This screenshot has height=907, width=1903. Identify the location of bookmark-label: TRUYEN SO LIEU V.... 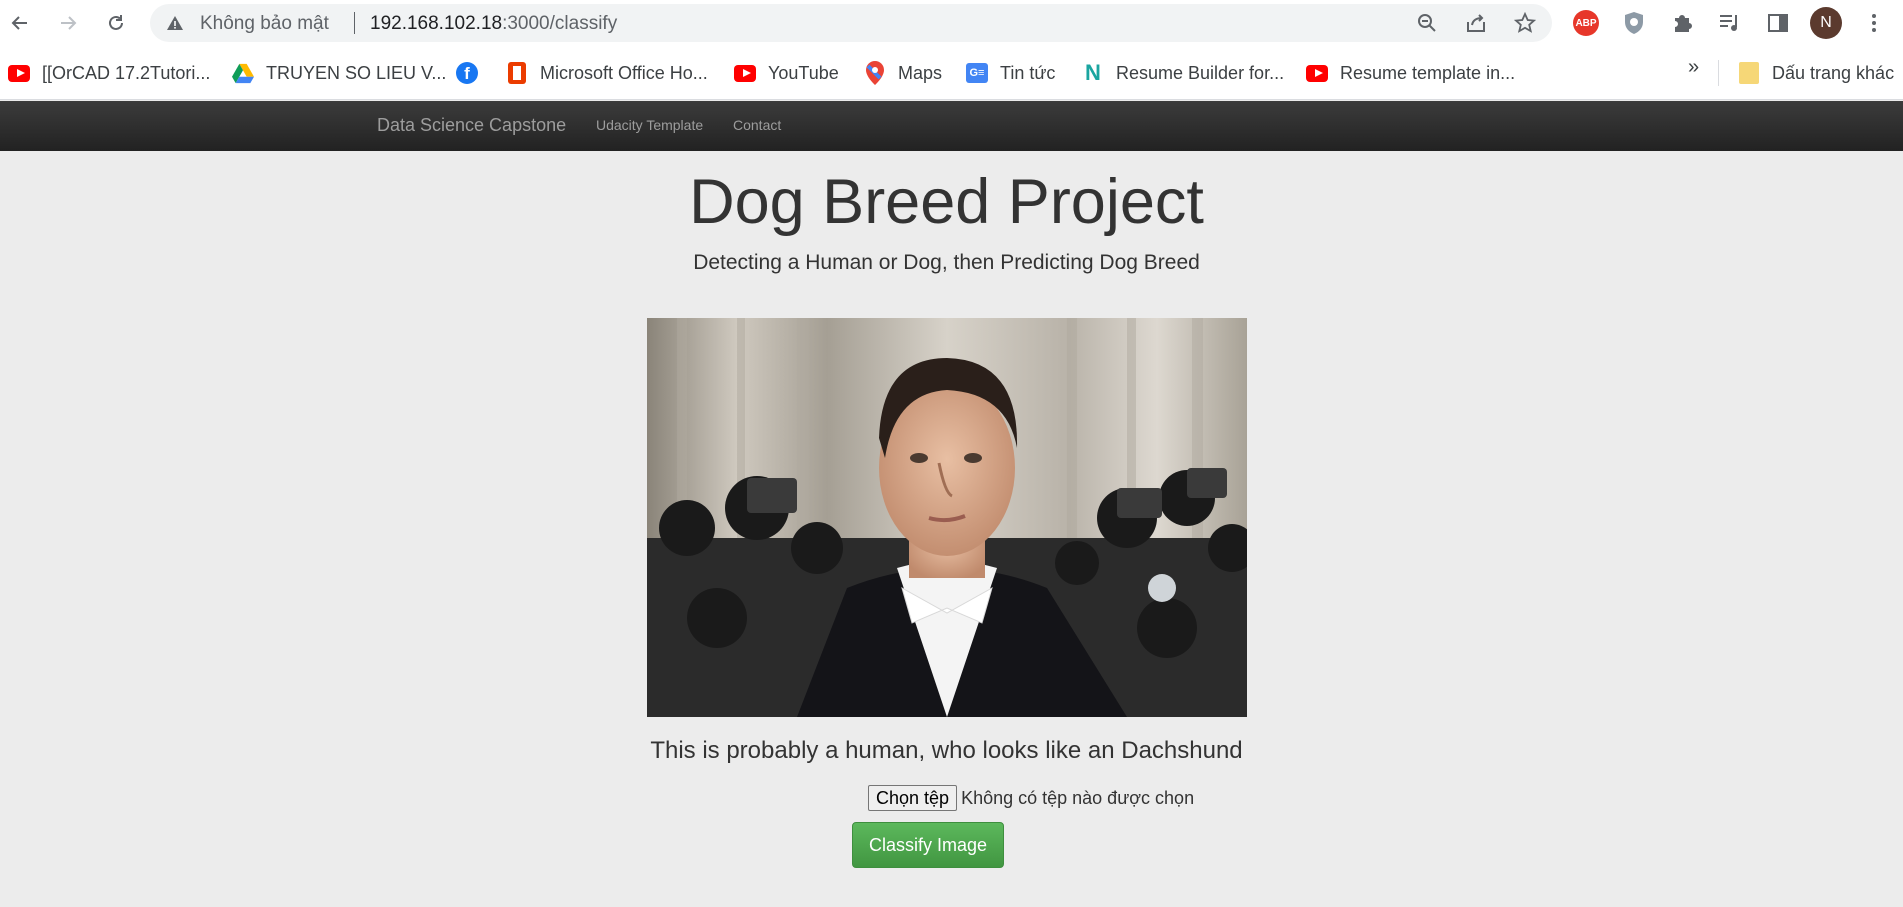
(356, 72).